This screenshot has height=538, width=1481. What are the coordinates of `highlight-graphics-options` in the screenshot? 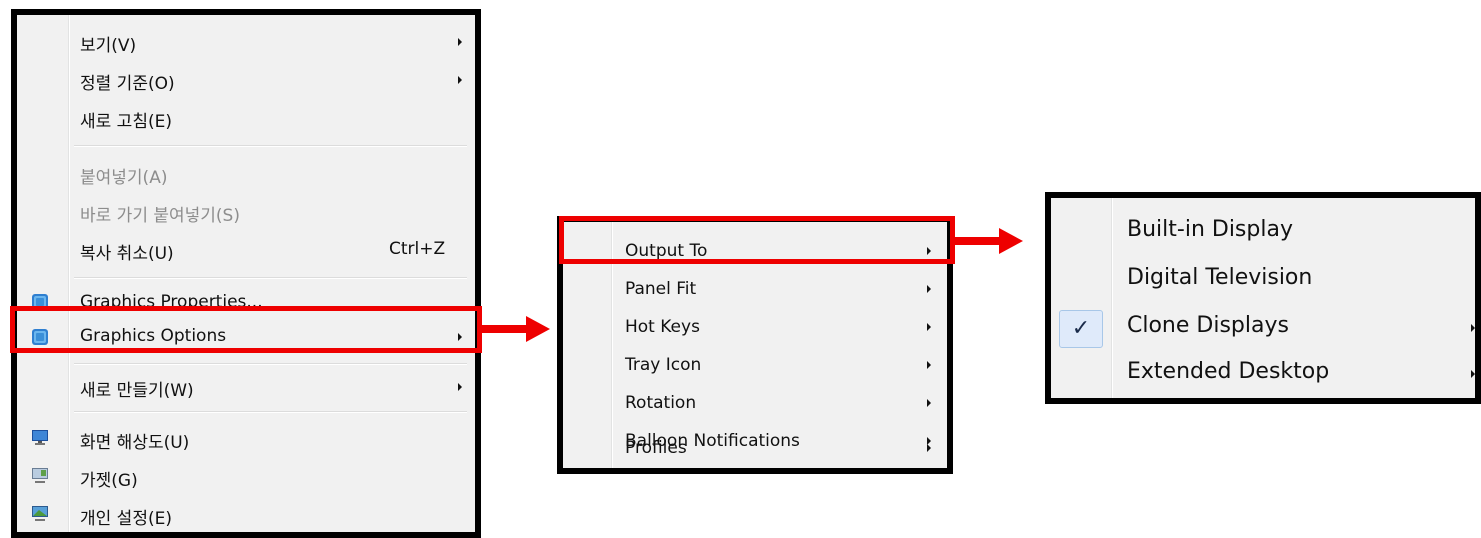 It's located at (246, 329).